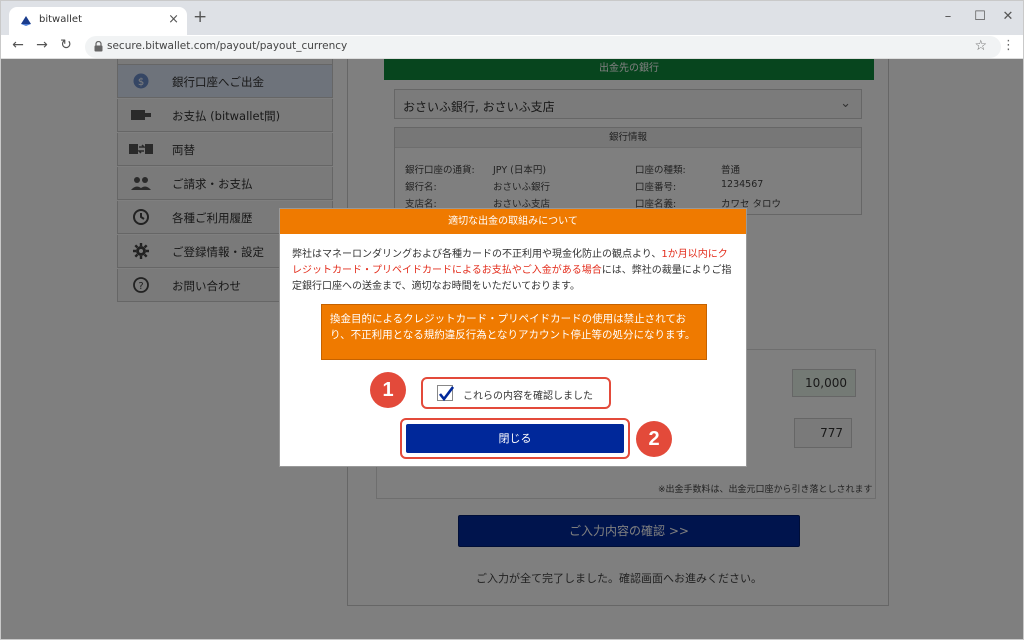 The width and height of the screenshot is (1024, 640). I want to click on back-icon: ←, so click(18, 45).